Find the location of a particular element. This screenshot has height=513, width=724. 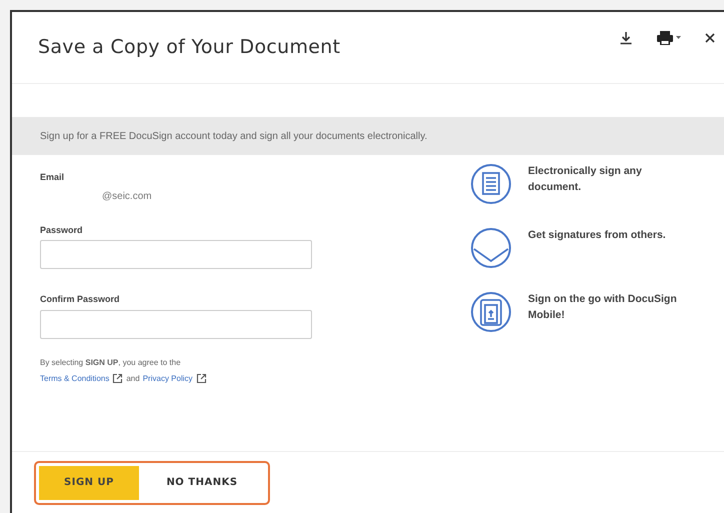

document-icon is located at coordinates (491, 184).